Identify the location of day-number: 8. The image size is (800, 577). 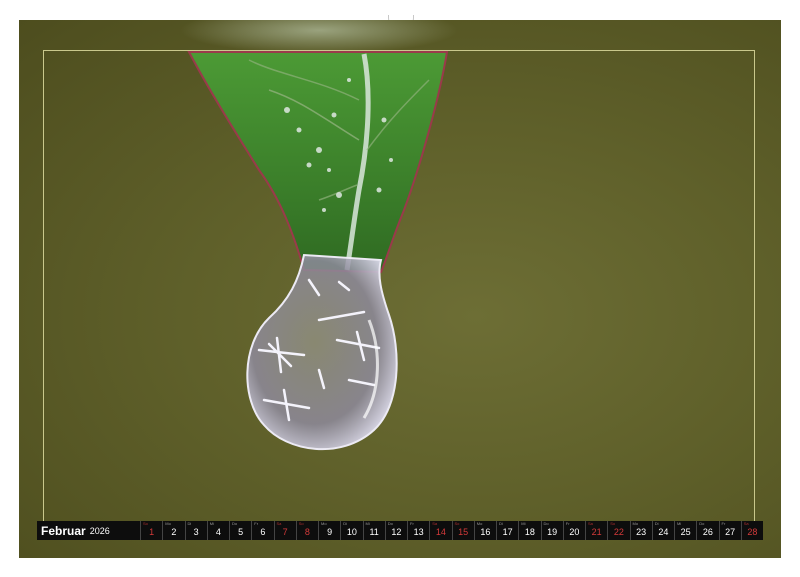
(307, 532).